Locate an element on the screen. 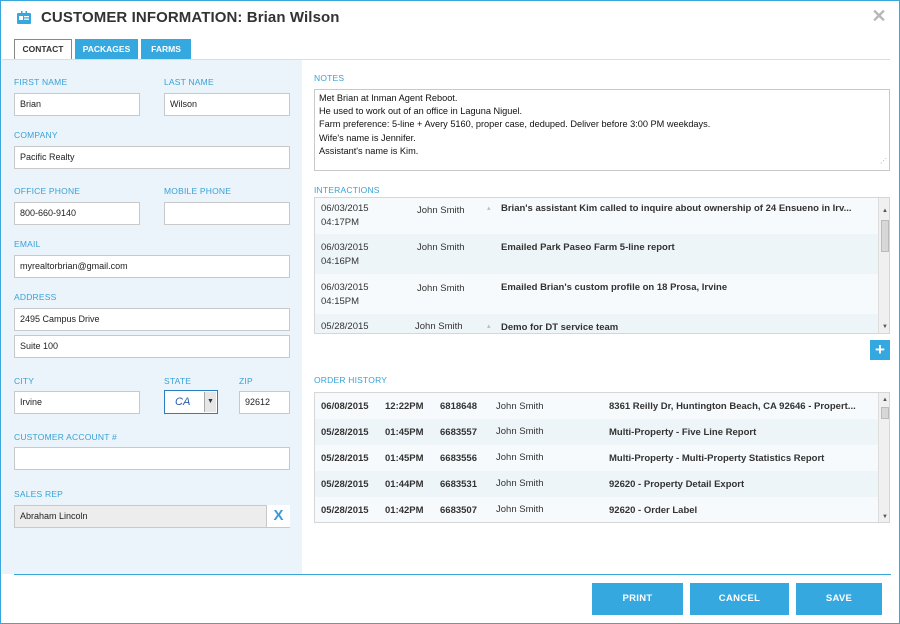 The width and height of the screenshot is (900, 624). company-label: COMPANY is located at coordinates (36, 135).